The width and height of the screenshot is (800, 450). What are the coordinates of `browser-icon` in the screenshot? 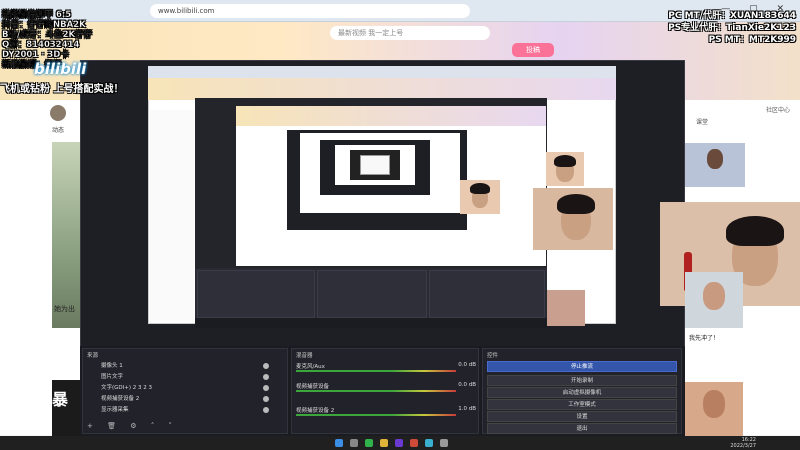 It's located at (429, 443).